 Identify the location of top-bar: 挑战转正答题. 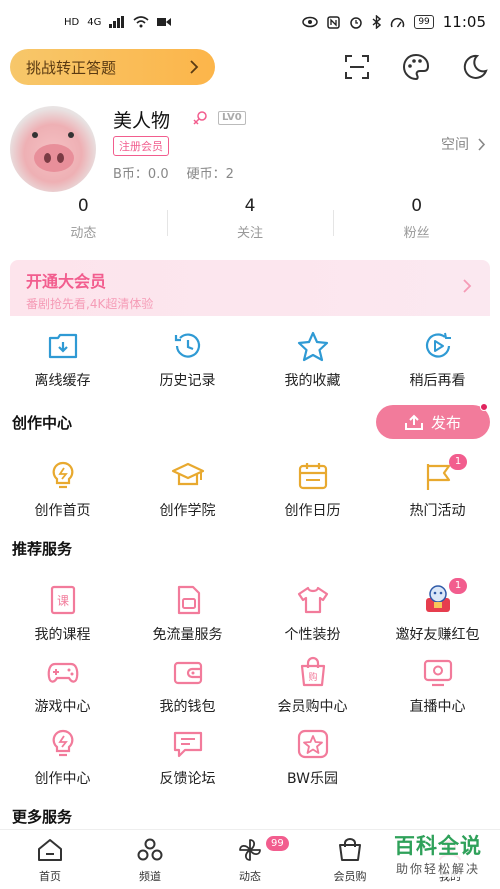
(250, 67).